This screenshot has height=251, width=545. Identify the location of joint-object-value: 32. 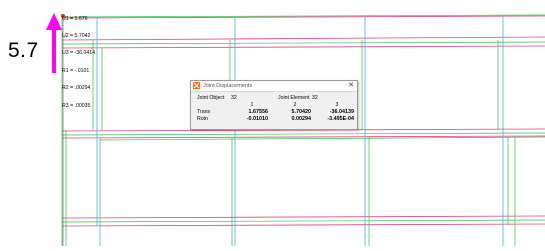
(234, 98).